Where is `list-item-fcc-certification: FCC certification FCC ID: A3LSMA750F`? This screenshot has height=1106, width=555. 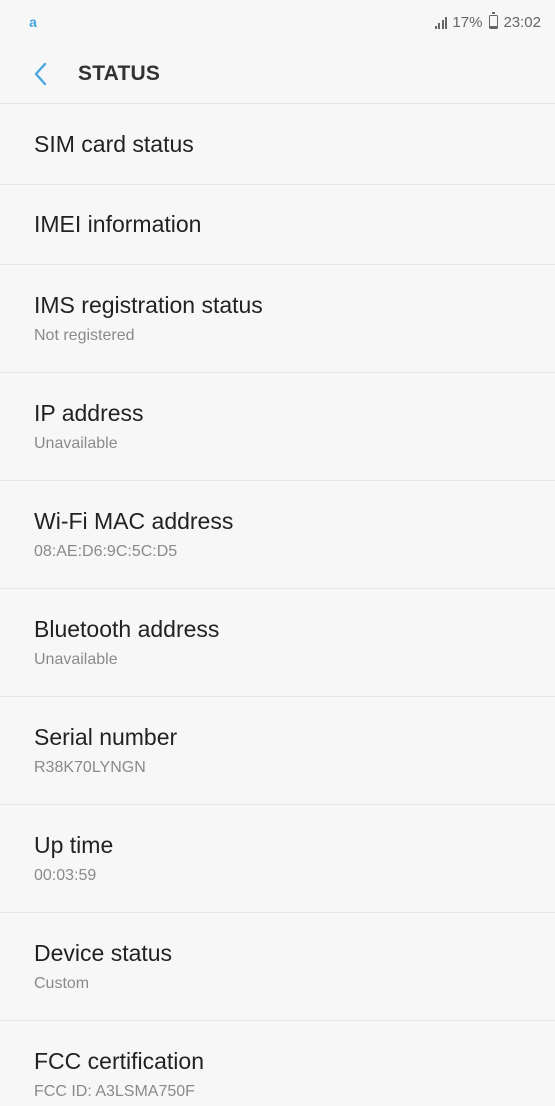 list-item-fcc-certification: FCC certification FCC ID: A3LSMA750F is located at coordinates (277, 1063).